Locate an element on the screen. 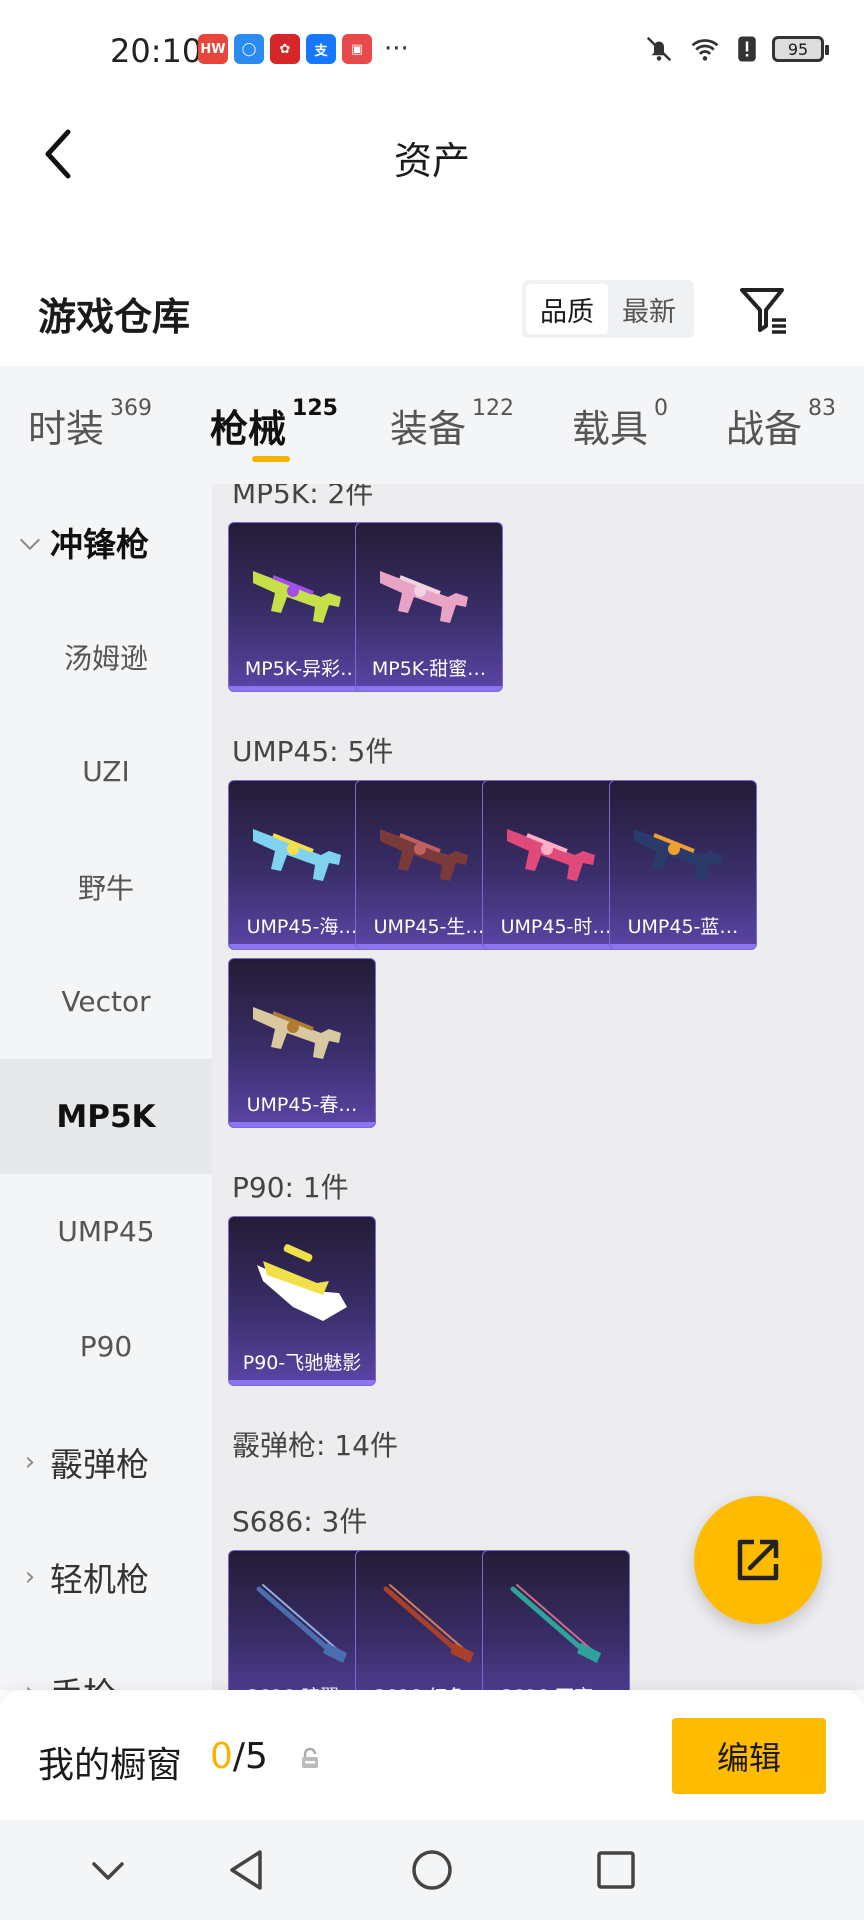 The width and height of the screenshot is (864, 1920). showcase-bar: 我的橱窗 0/5 编辑 is located at coordinates (432, 1755).